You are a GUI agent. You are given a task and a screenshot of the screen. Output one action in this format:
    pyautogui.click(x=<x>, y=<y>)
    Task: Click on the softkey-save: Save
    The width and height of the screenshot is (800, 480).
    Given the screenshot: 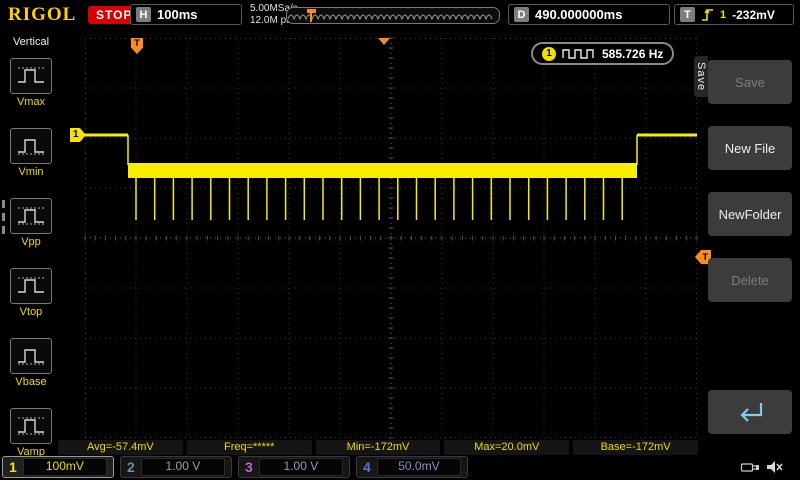 What is the action you would take?
    pyautogui.click(x=750, y=82)
    